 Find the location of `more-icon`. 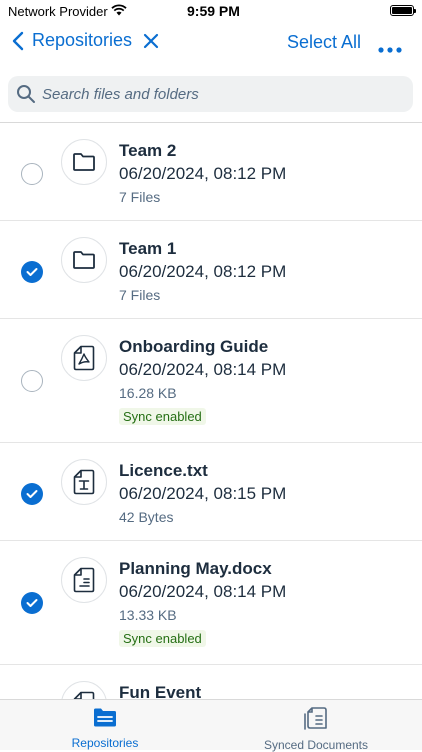

more-icon is located at coordinates (390, 50).